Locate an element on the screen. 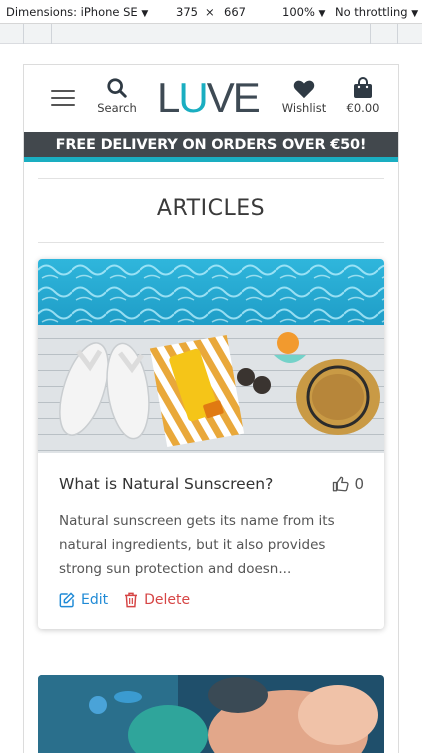 Image resolution: width=422 pixels, height=753 pixels. times-sign: × is located at coordinates (210, 12).